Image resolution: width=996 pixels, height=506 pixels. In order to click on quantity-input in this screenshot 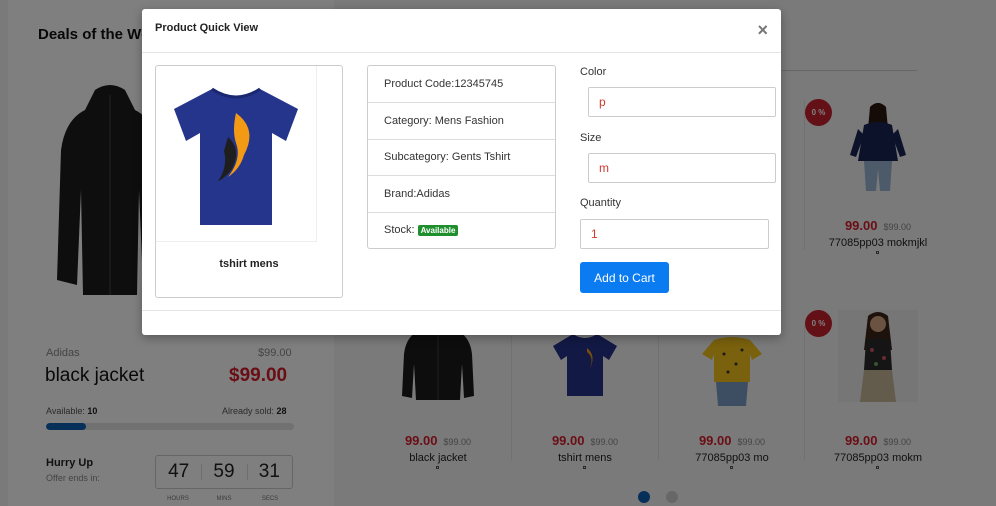, I will do `click(674, 234)`.